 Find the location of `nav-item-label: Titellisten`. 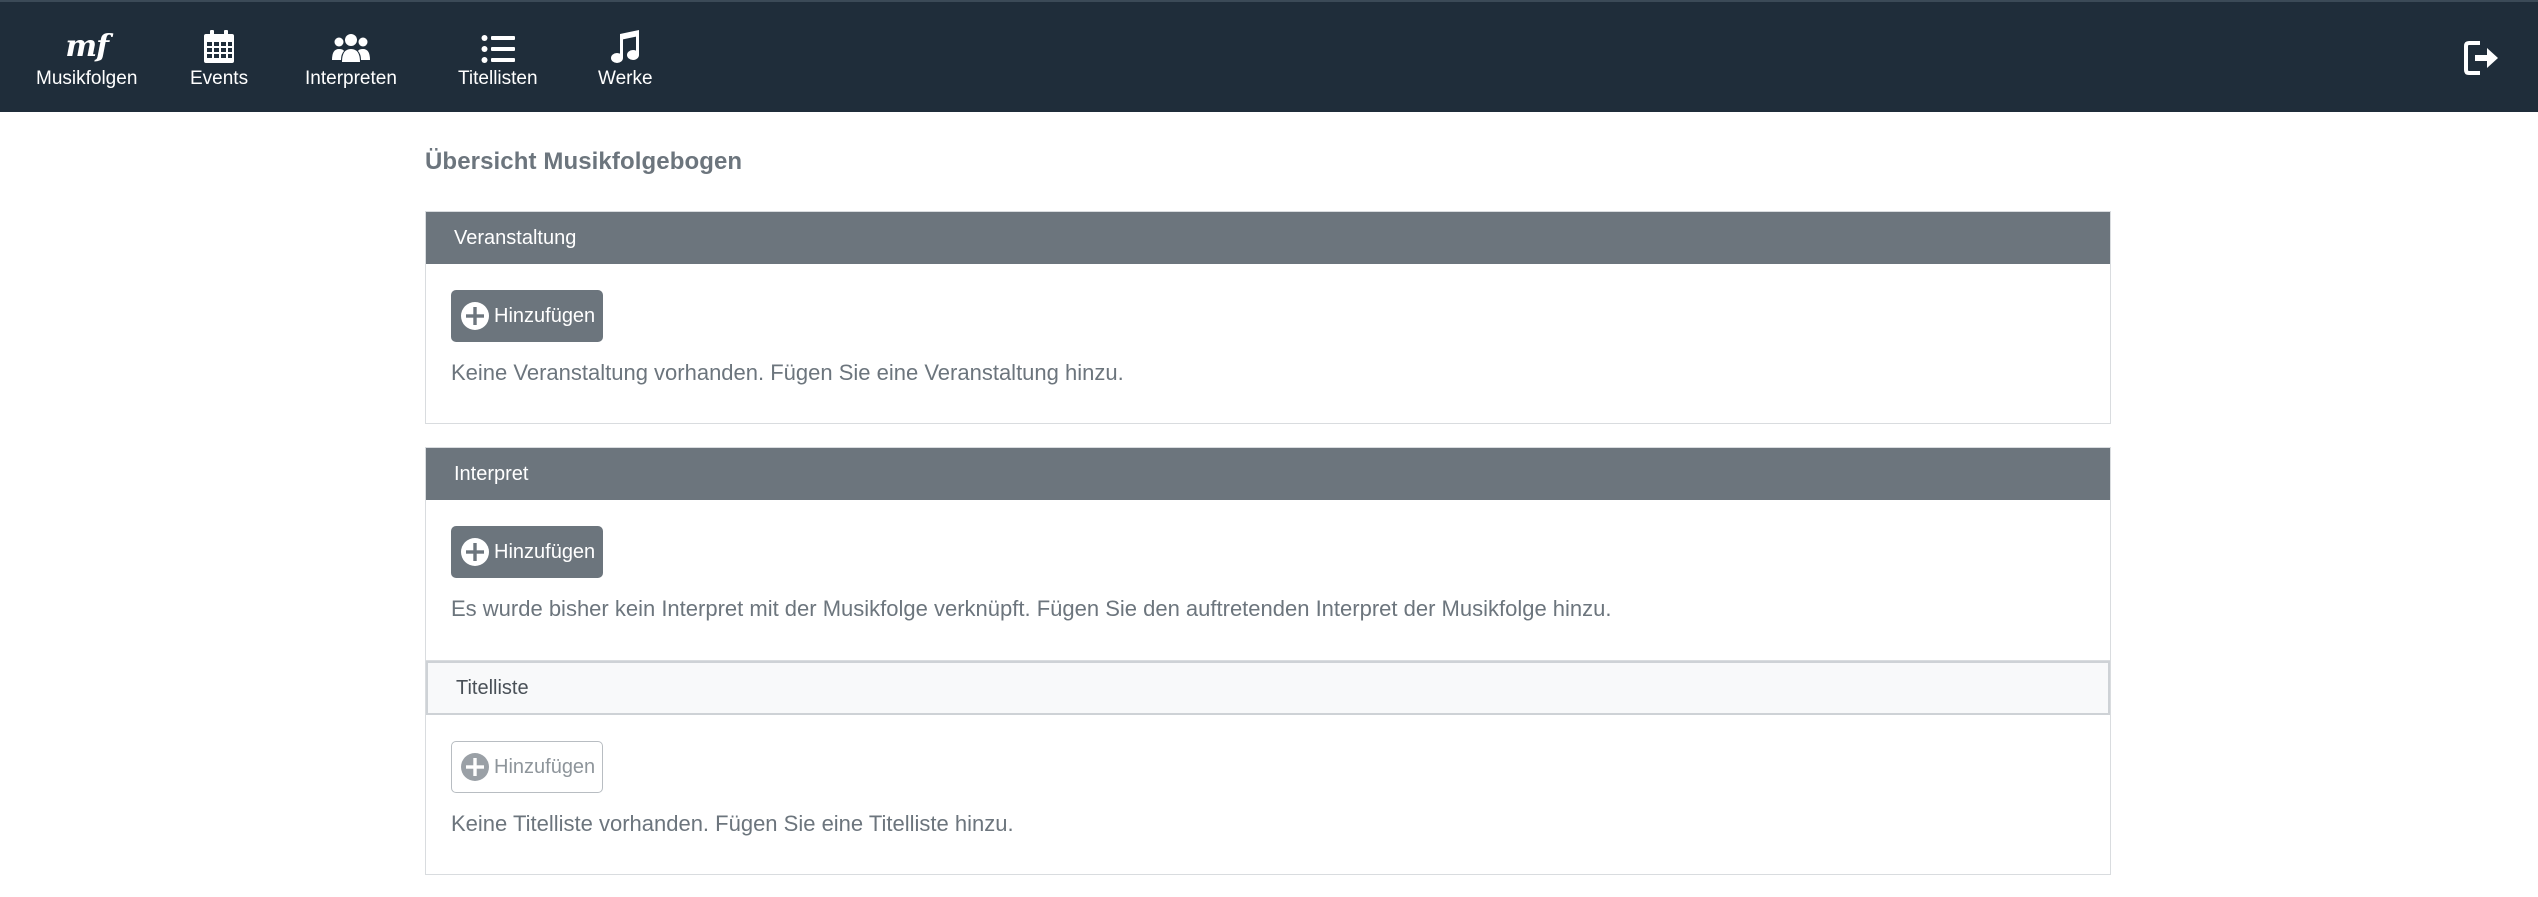

nav-item-label: Titellisten is located at coordinates (498, 78).